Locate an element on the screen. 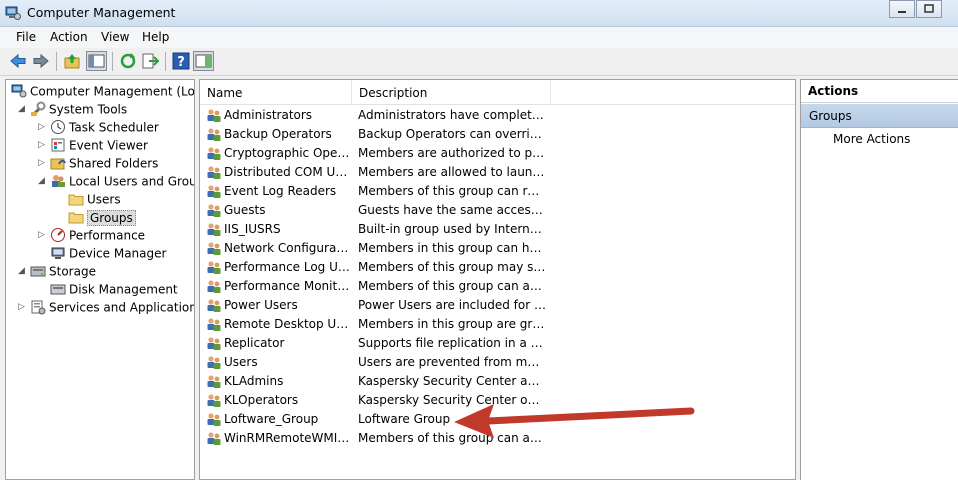  tree-node-device-manager: Device Manager is located at coordinates (108, 253).